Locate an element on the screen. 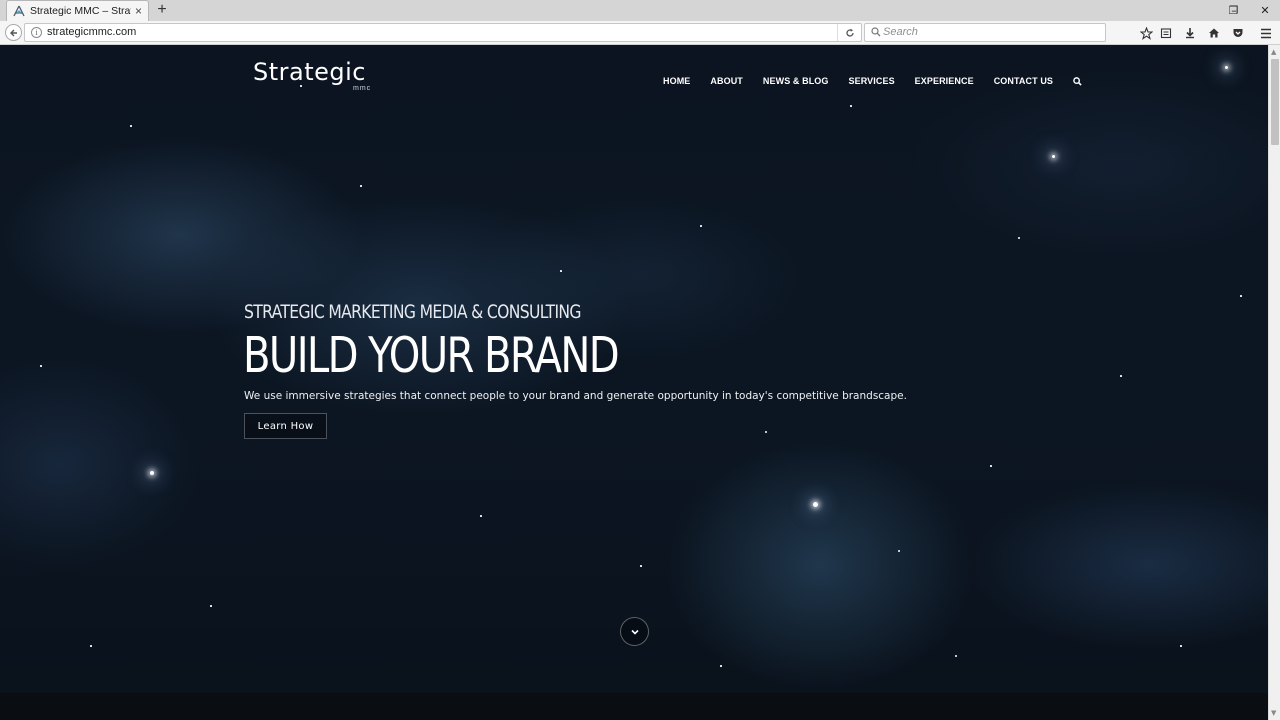  hero-title: BUILD YOUR BRAND is located at coordinates (431, 355).